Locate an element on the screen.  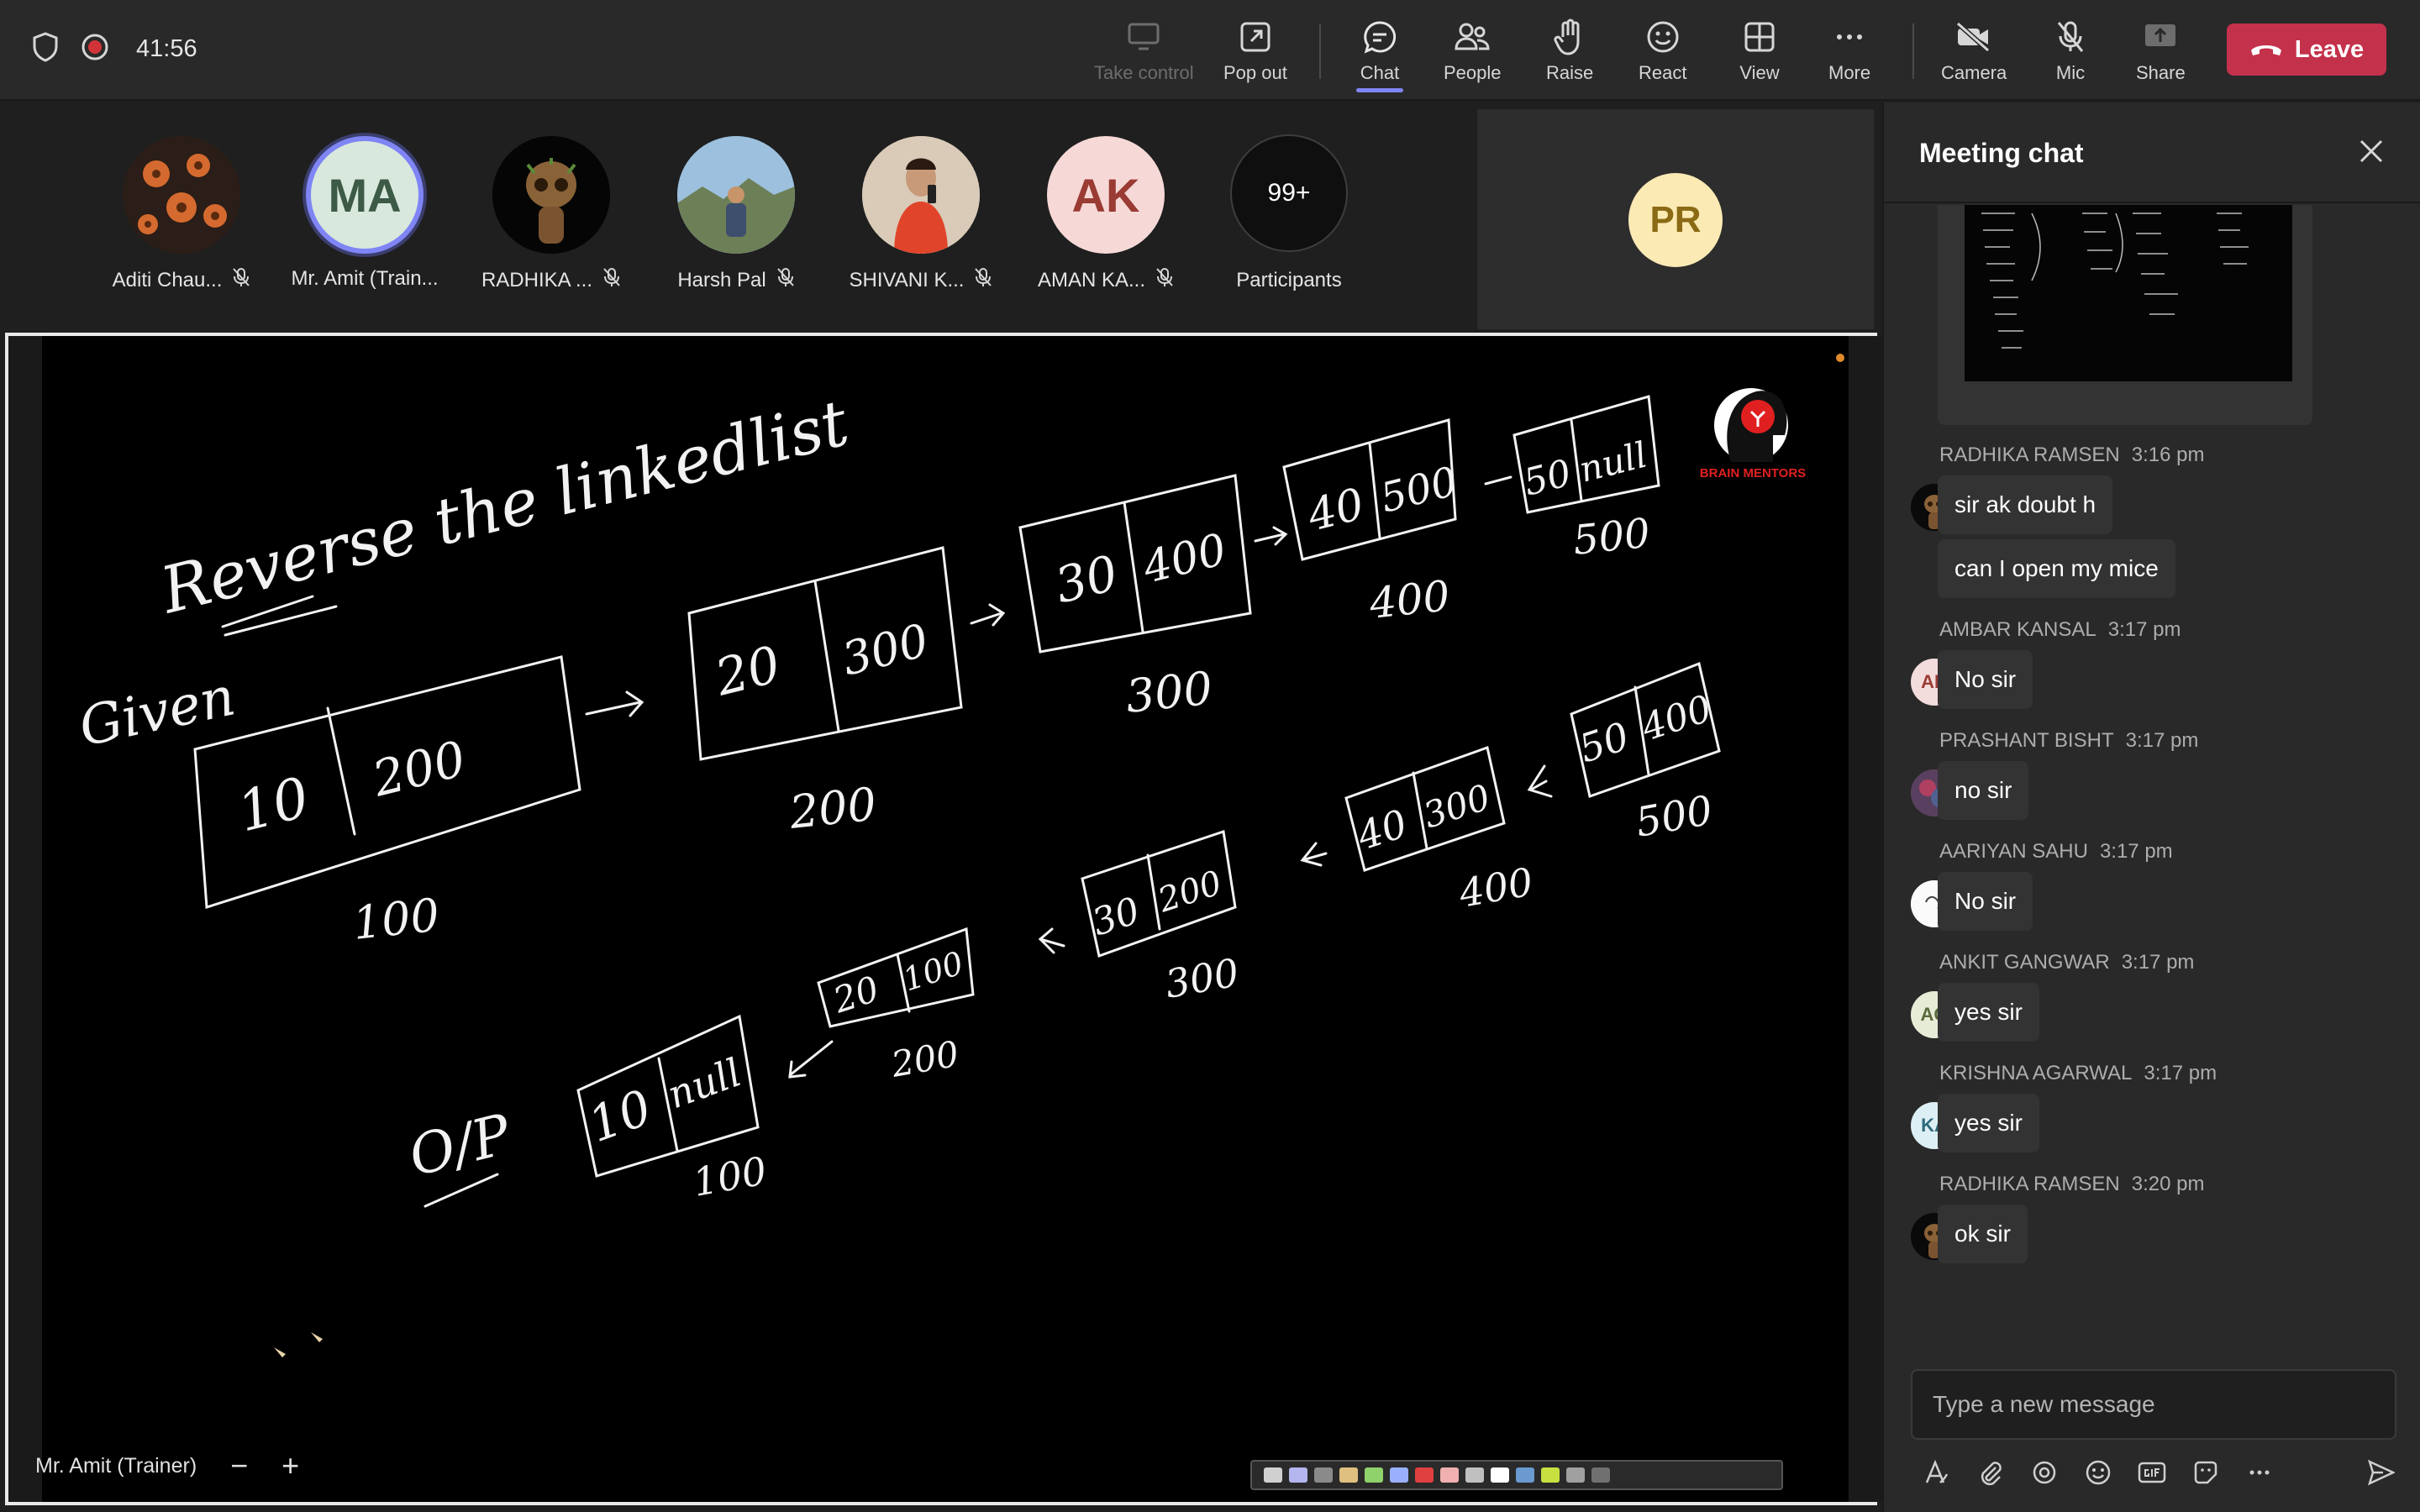
brain-mentors-logo: BRAIN MENTORS is located at coordinates (1753, 434).